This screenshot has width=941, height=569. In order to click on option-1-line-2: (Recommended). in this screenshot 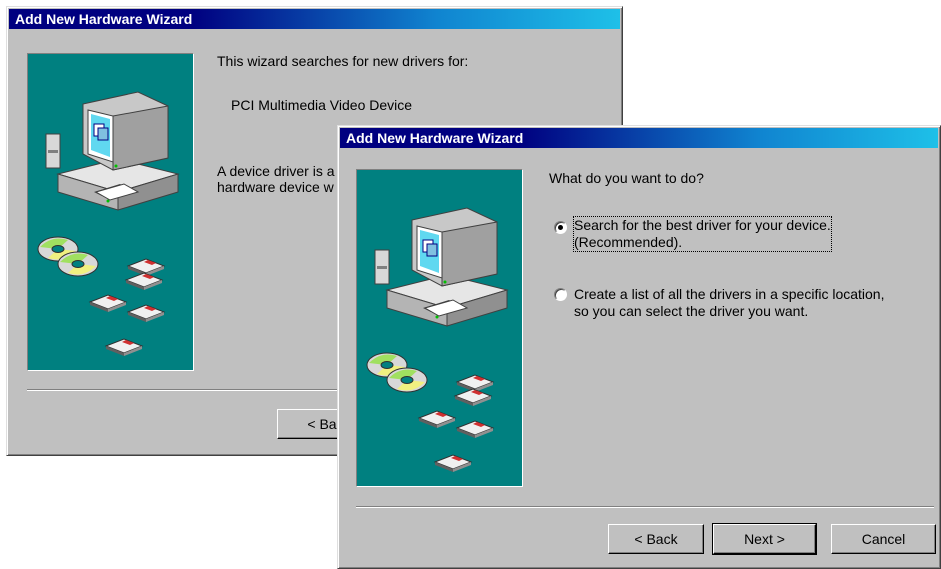, I will do `click(628, 242)`.